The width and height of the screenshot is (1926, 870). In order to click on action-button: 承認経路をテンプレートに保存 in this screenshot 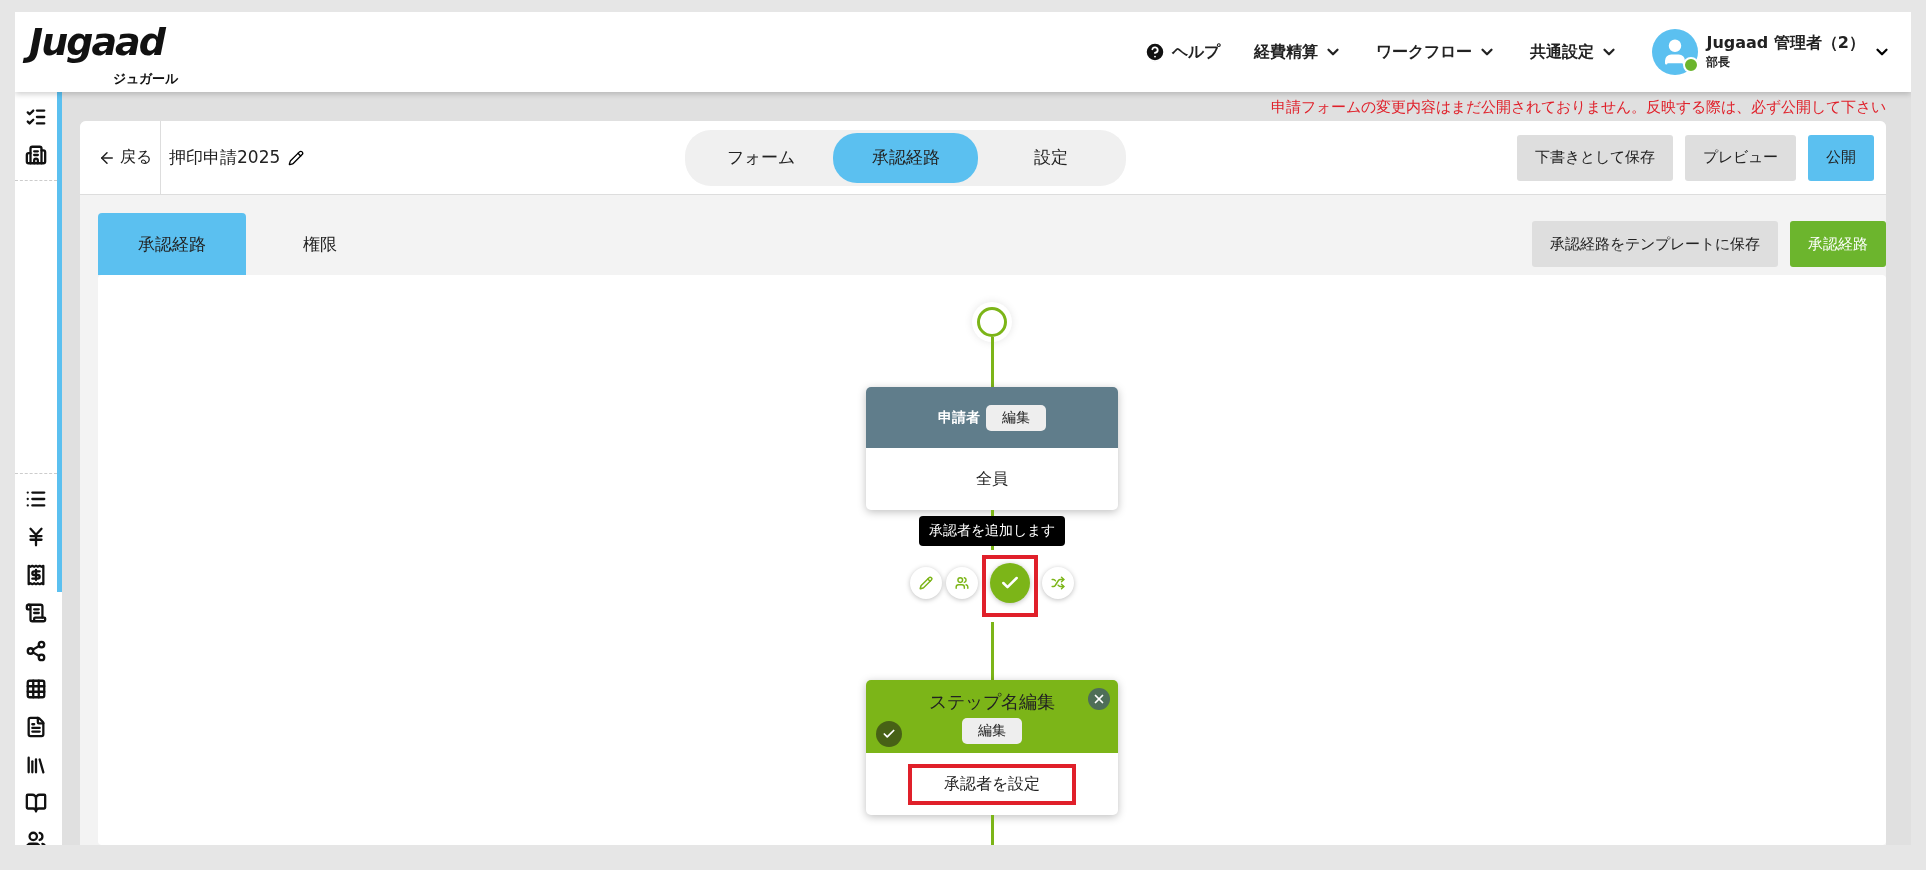, I will do `click(1655, 244)`.